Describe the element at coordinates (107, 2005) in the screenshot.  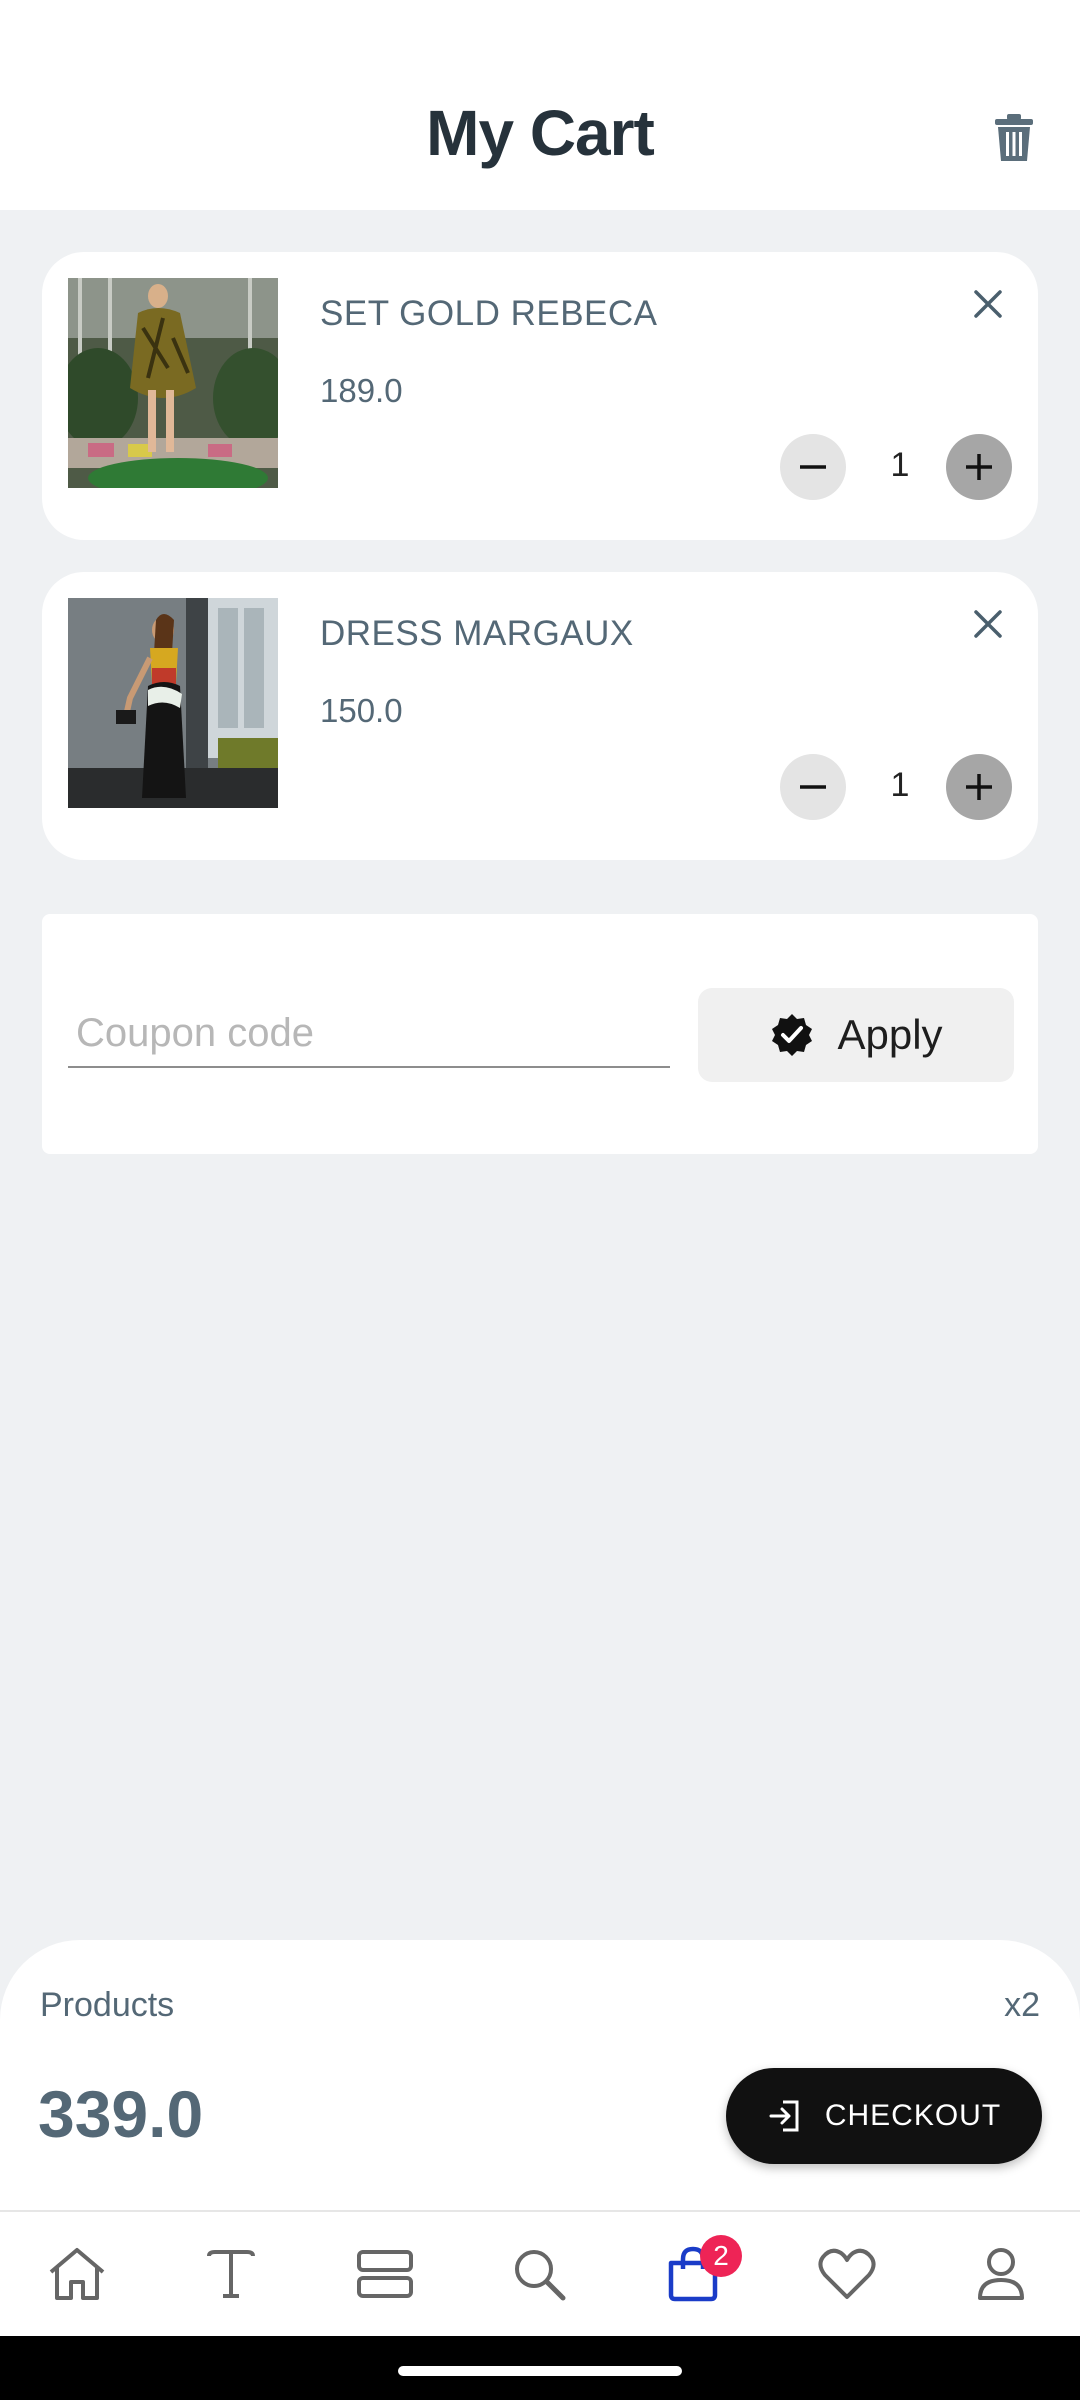
I see `products-label: Products` at that location.